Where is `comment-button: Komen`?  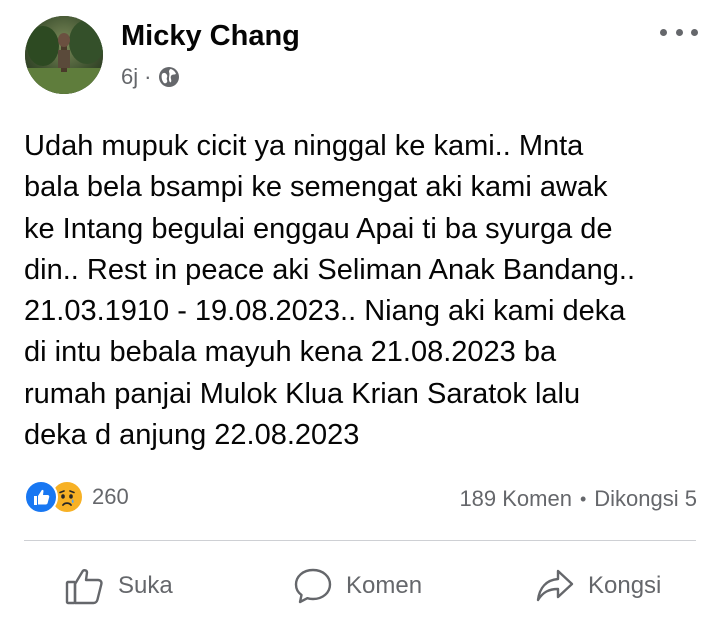 comment-button: Komen is located at coordinates (357, 586).